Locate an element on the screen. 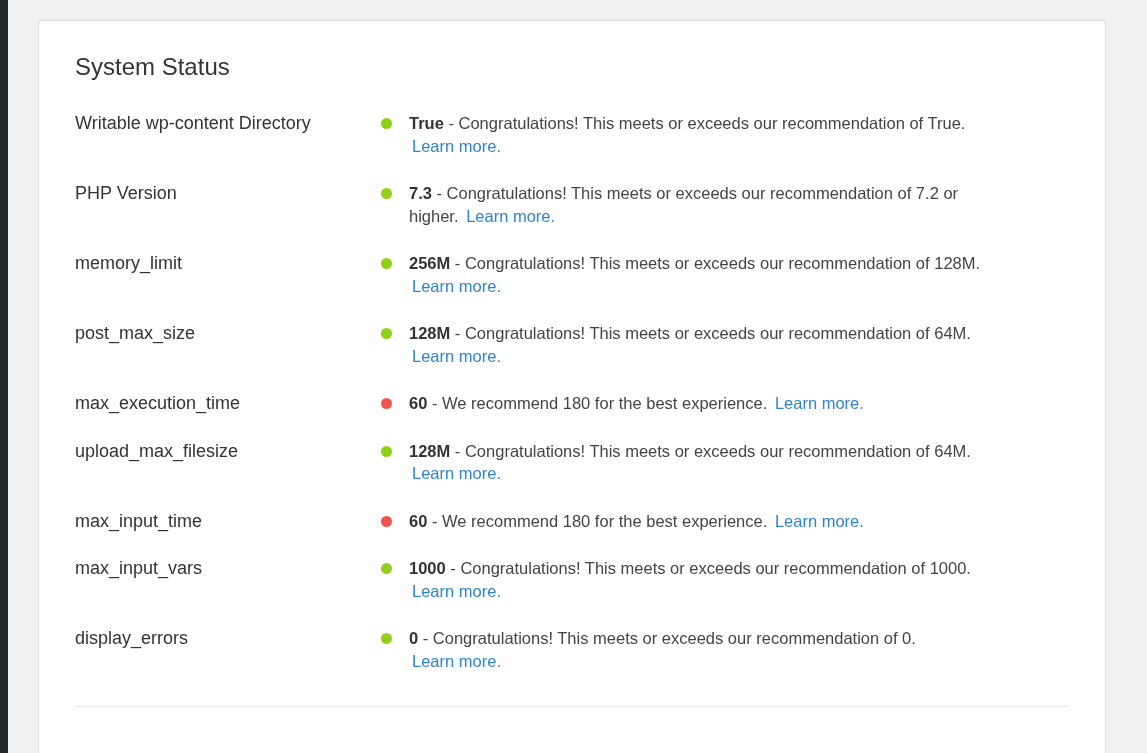  setting-name: max_input_vars is located at coordinates (139, 568).